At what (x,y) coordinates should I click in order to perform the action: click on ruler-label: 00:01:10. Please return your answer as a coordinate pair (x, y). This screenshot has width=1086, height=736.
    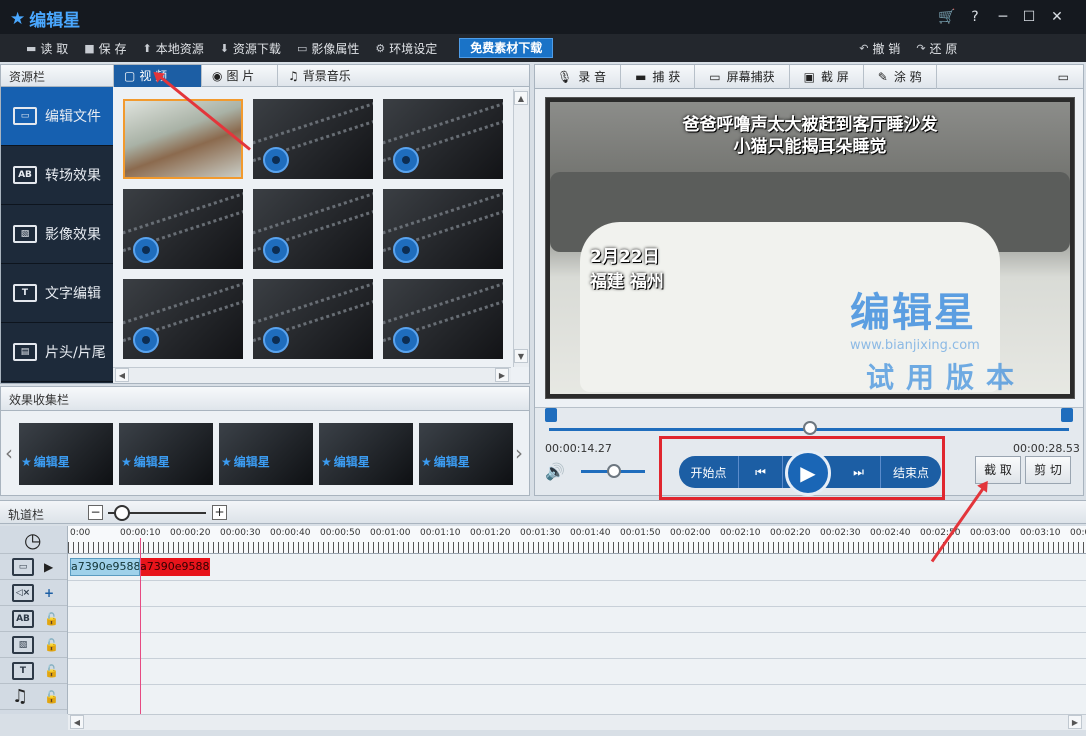
    Looking at the image, I should click on (440, 533).